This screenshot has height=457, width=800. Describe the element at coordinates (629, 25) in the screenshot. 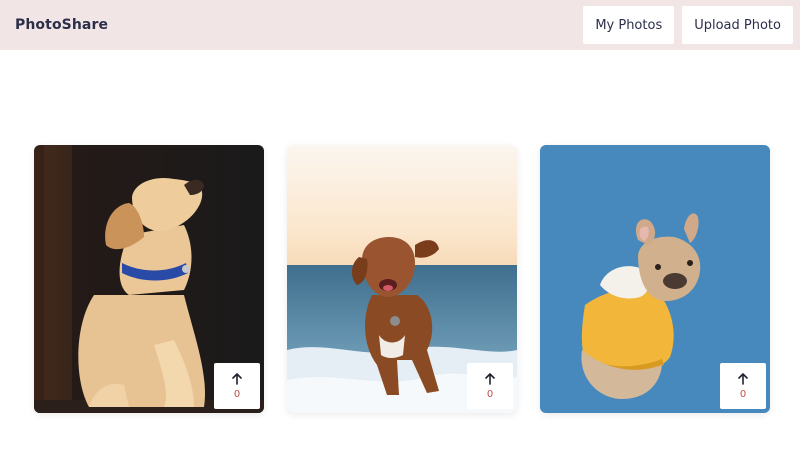

I see `my-photos-button: My Photos` at that location.